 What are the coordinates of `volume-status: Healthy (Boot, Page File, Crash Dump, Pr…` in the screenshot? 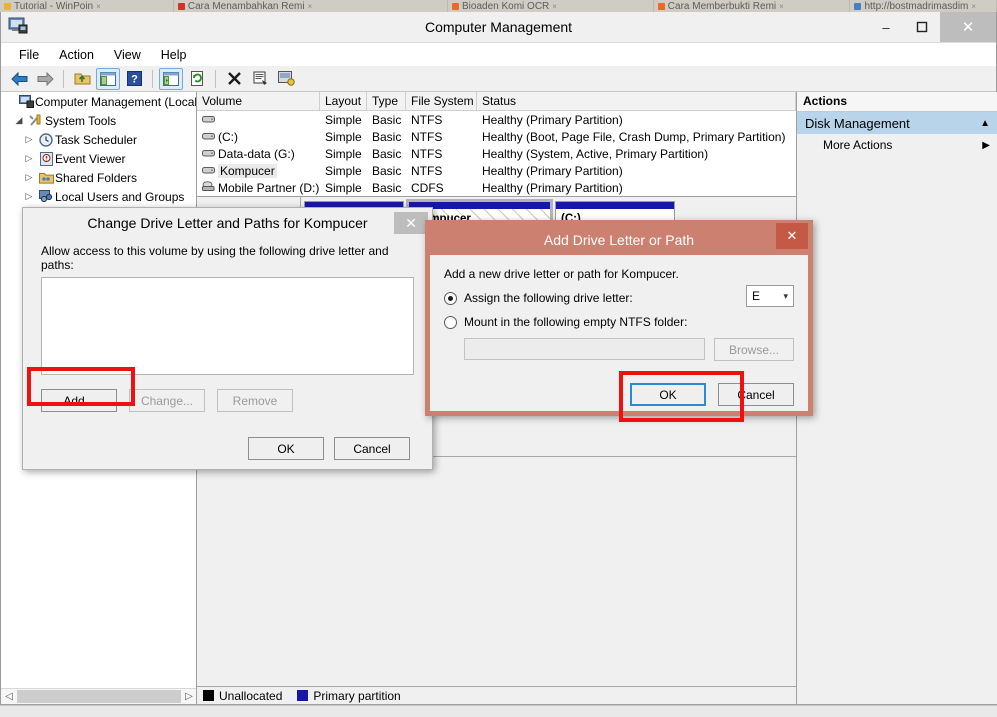 It's located at (634, 136).